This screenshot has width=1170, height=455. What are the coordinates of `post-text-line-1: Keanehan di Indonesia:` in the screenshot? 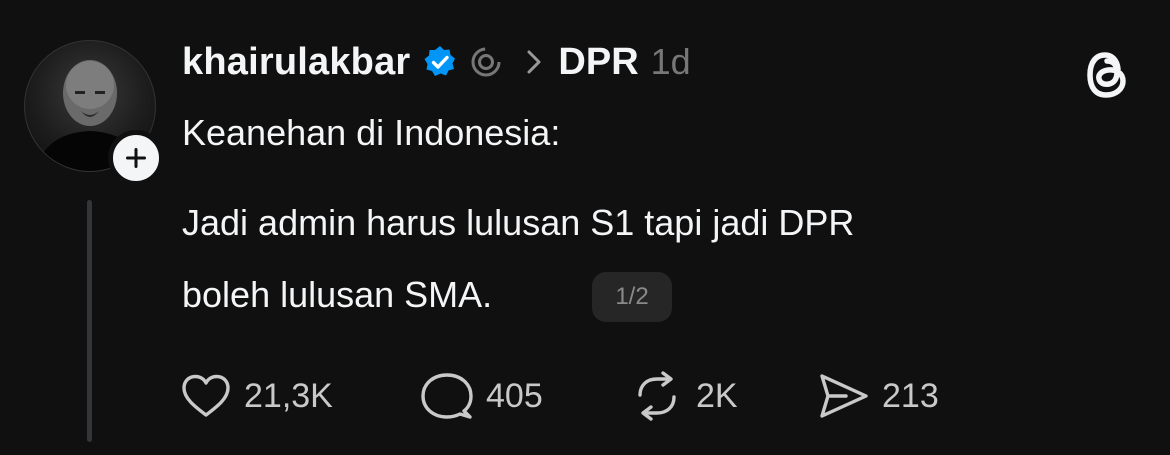 It's located at (371, 132).